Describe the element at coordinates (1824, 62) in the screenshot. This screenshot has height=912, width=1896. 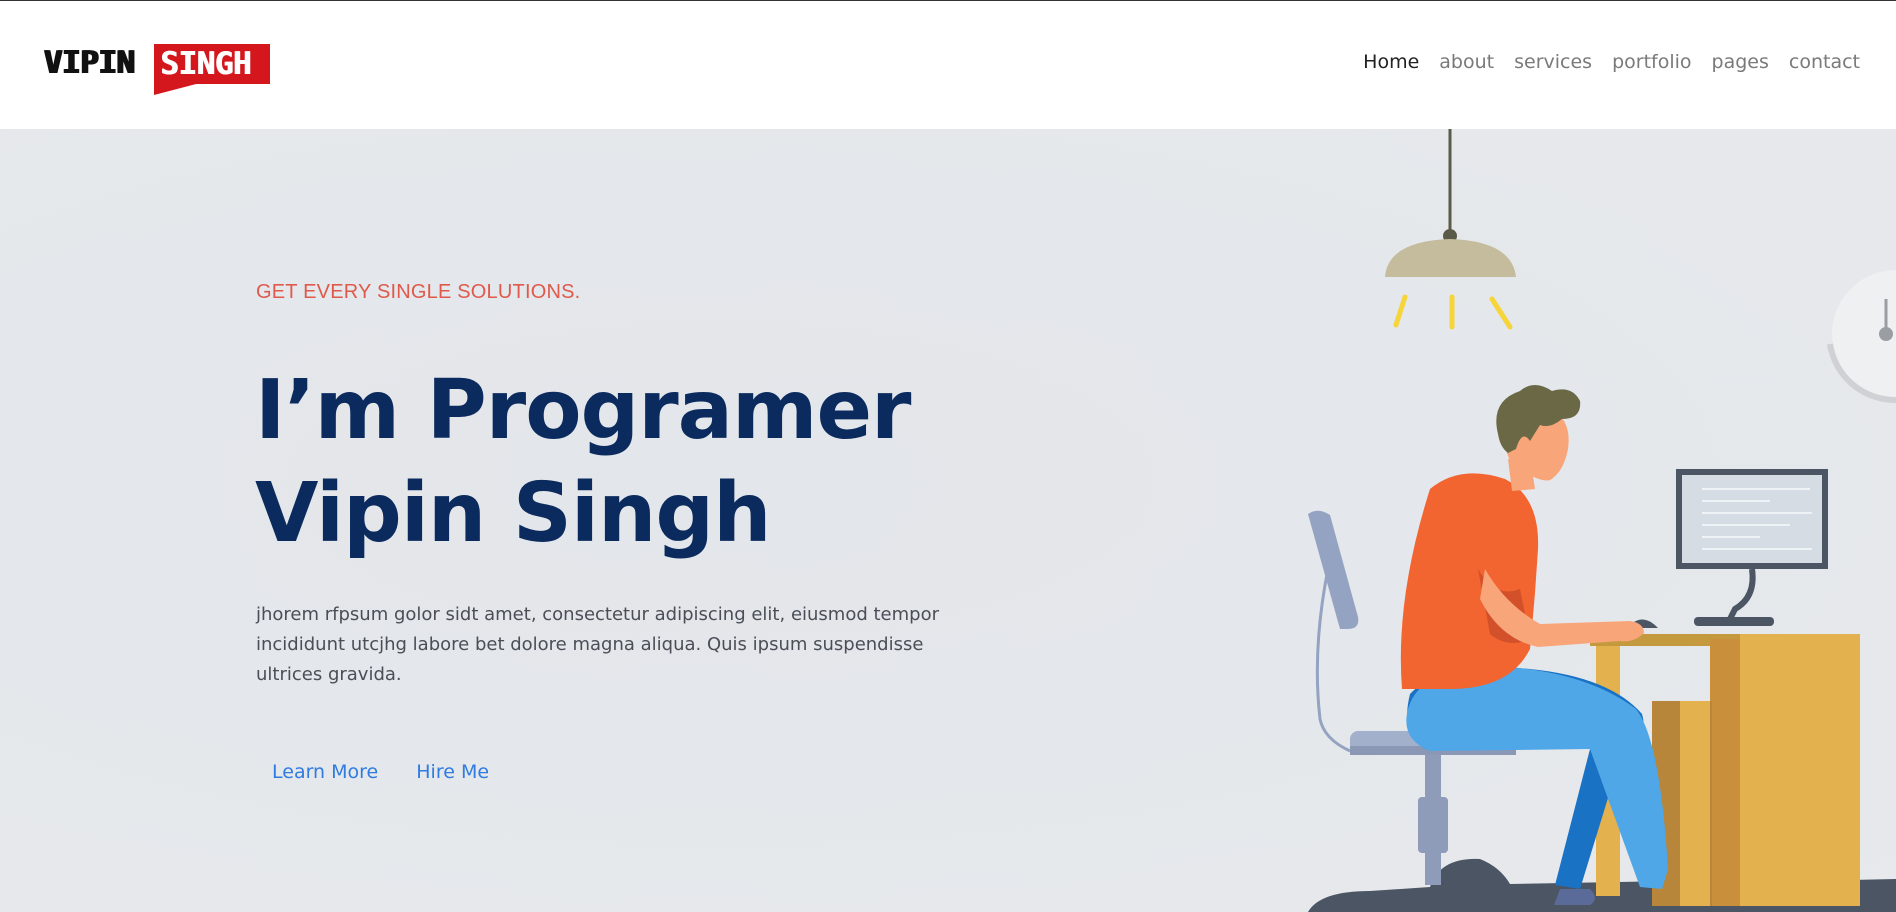
I see `nav-item-contact: contact` at that location.